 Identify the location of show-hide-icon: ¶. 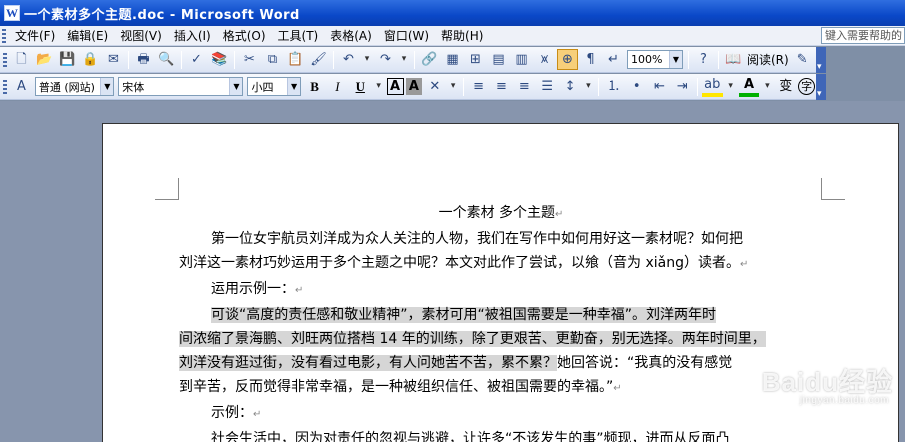
(590, 59).